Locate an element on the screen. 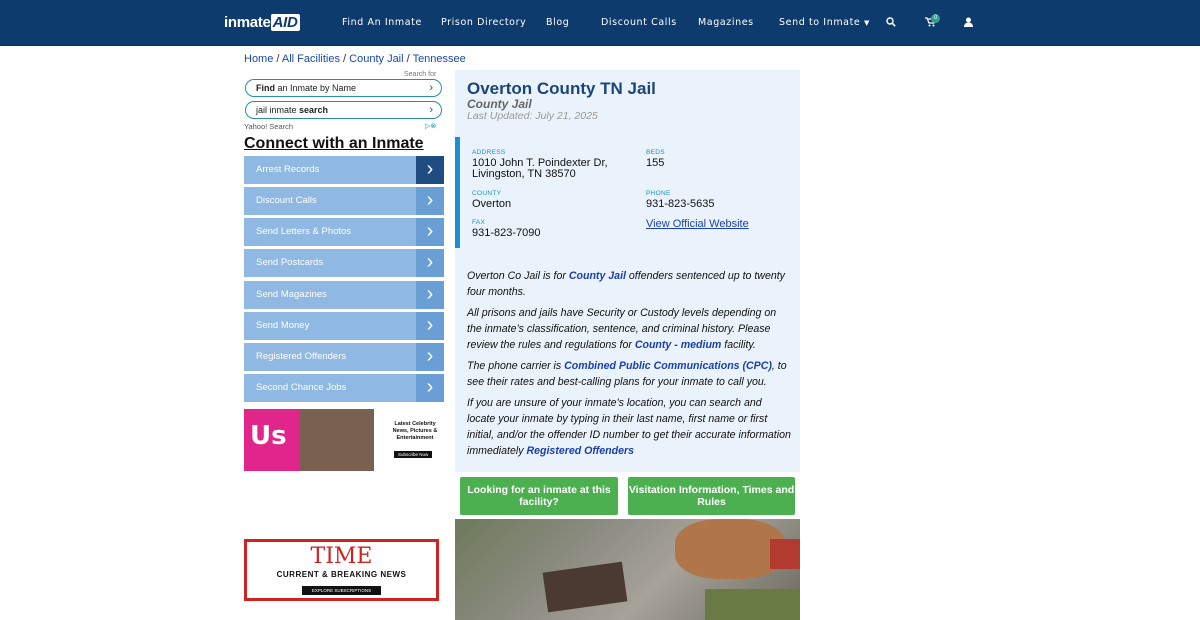 The height and width of the screenshot is (620, 1200). sidebar-item-label: Send Letters & Photos is located at coordinates (304, 231).